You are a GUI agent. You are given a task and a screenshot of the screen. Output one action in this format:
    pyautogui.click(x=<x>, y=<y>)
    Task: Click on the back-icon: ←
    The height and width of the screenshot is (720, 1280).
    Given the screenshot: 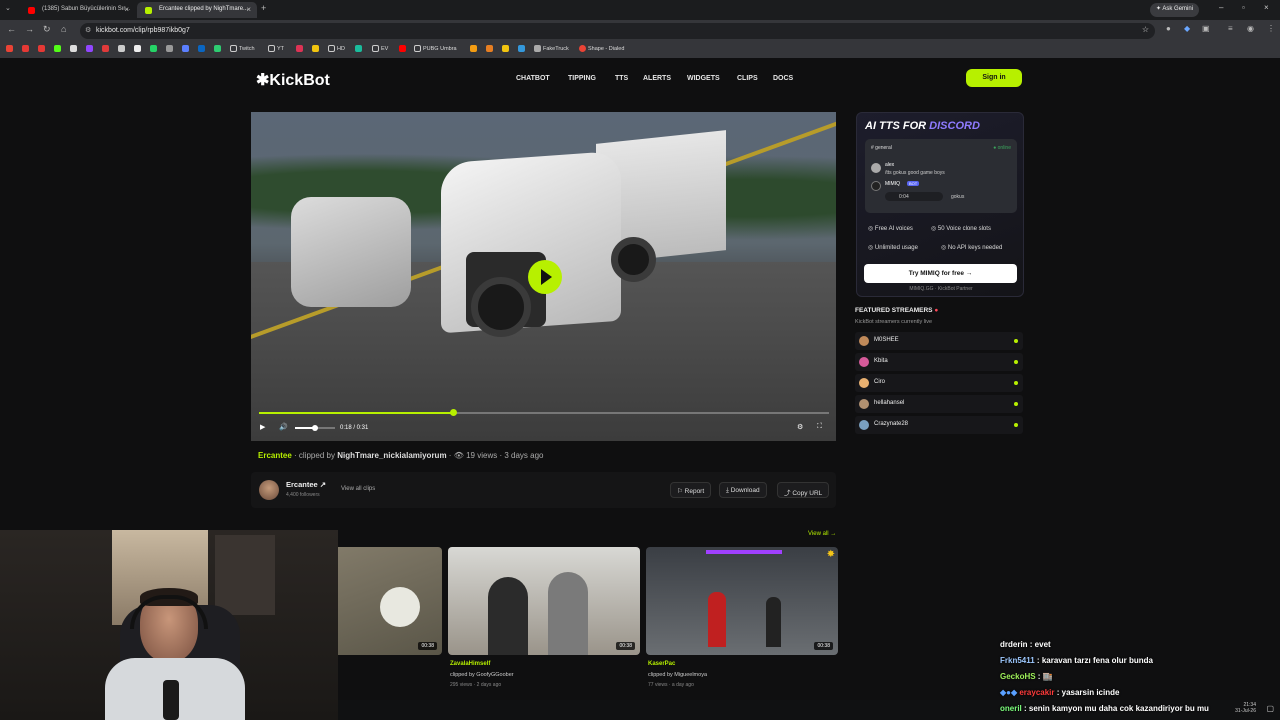 What is the action you would take?
    pyautogui.click(x=11, y=29)
    